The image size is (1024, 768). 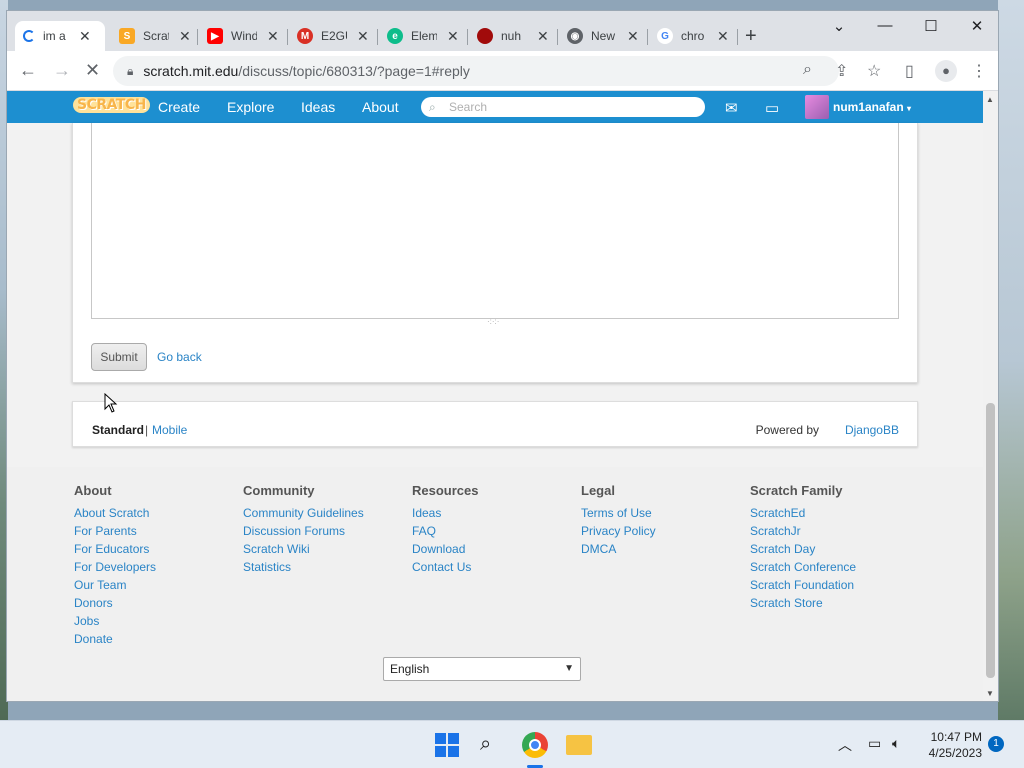 I want to click on forward-arrow-icon: →, so click(x=62, y=70).